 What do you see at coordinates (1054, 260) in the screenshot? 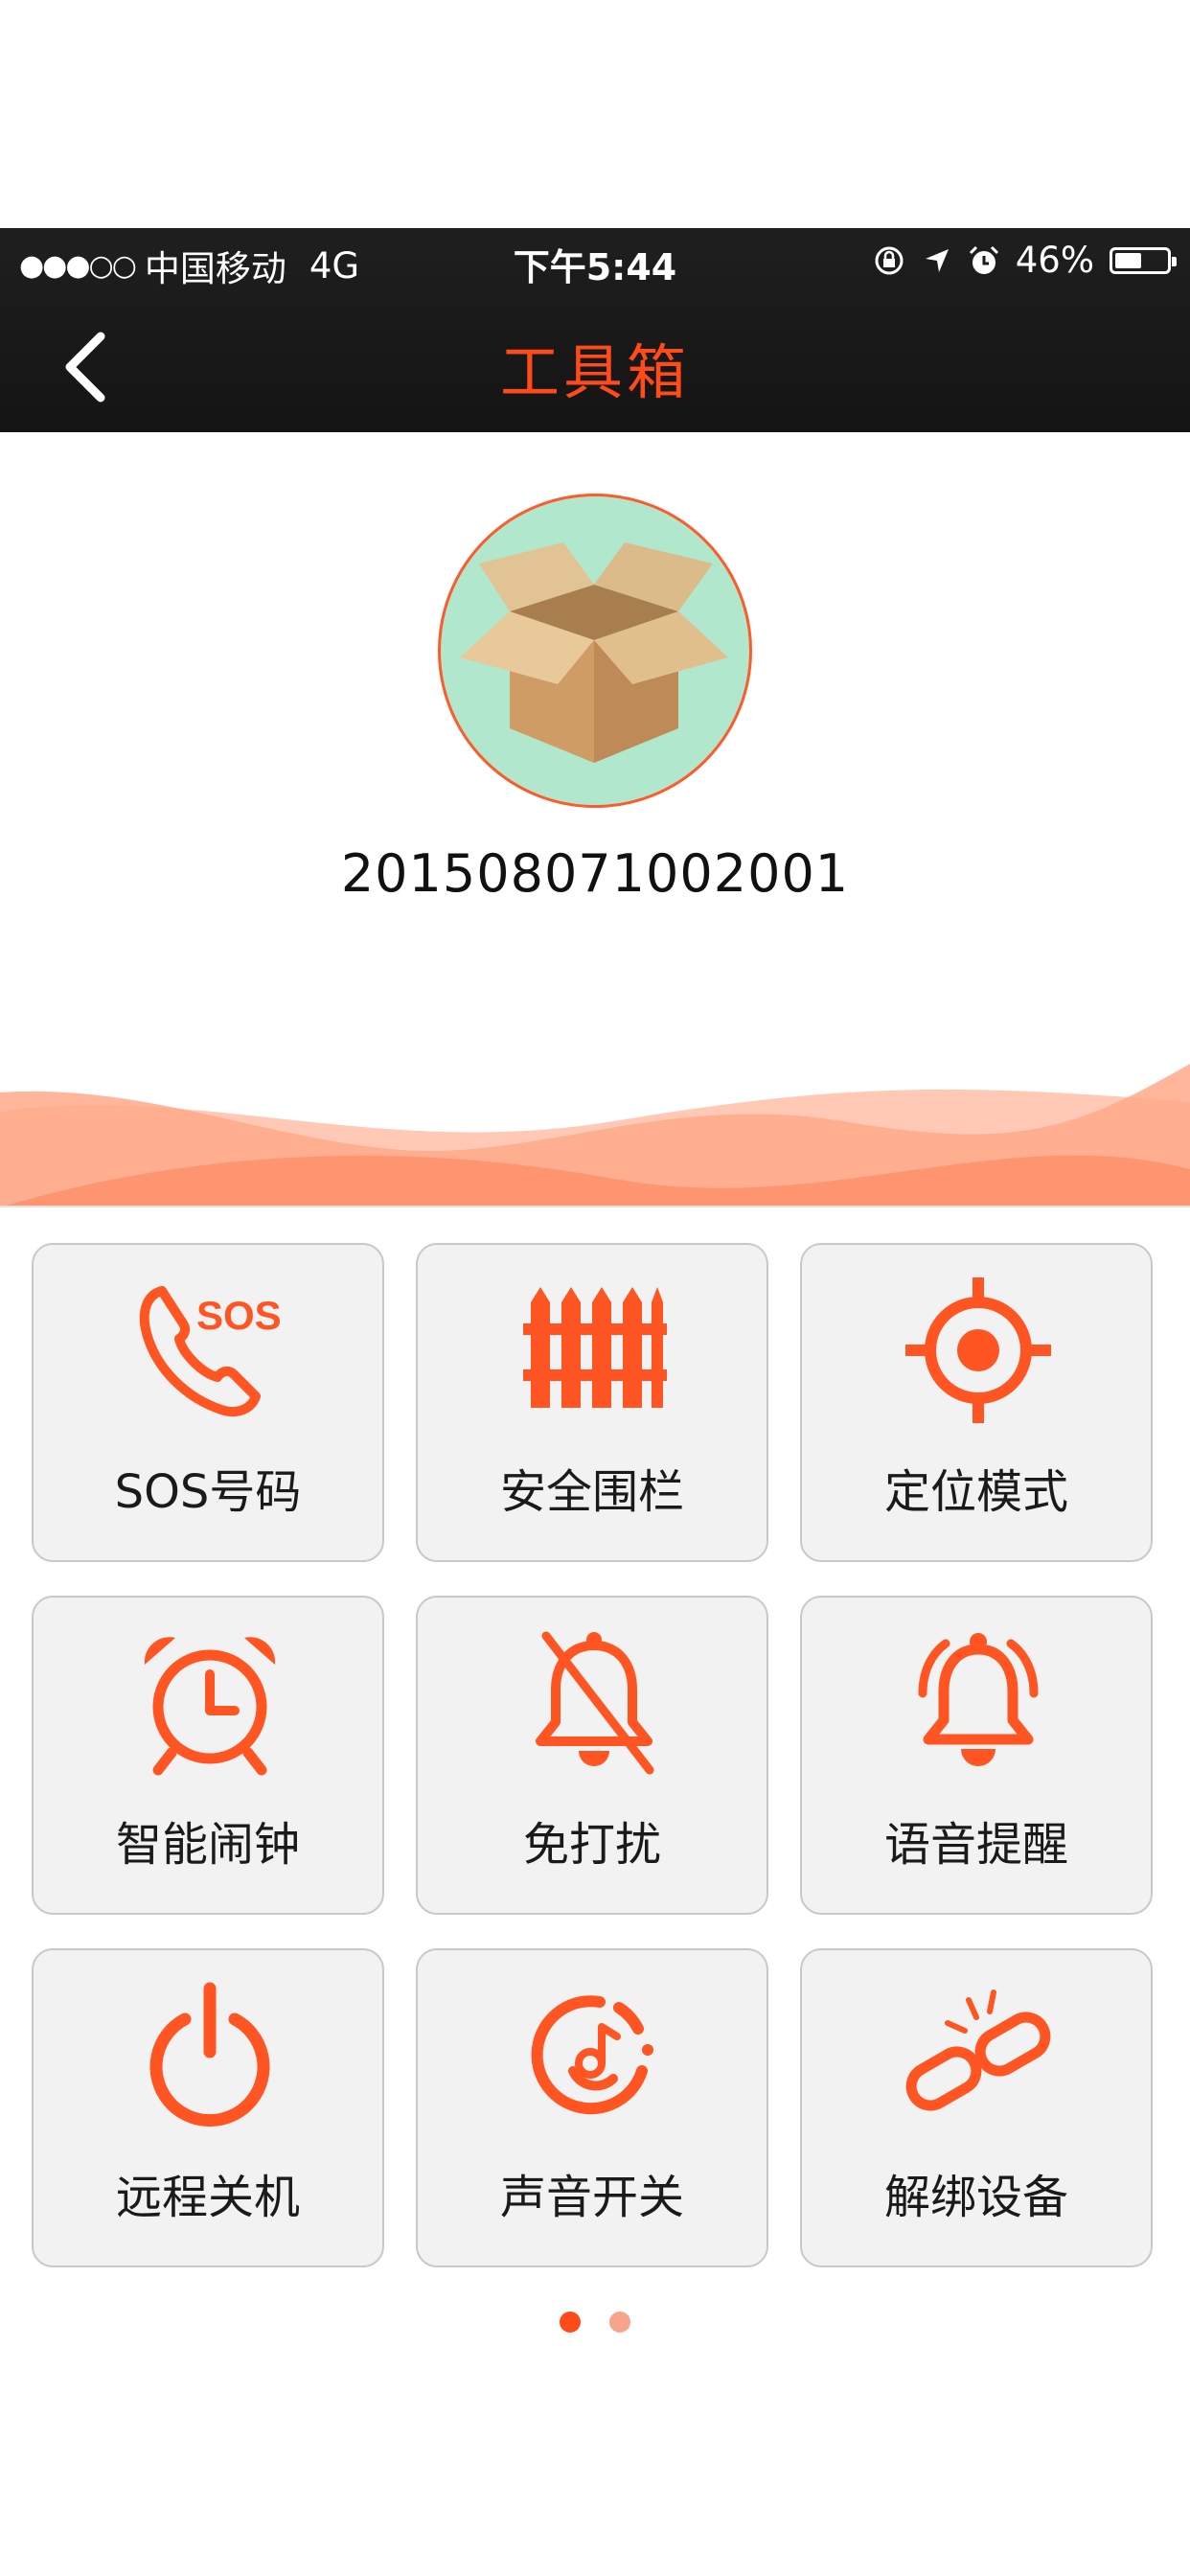
I see `battery-percent: 46%` at bounding box center [1054, 260].